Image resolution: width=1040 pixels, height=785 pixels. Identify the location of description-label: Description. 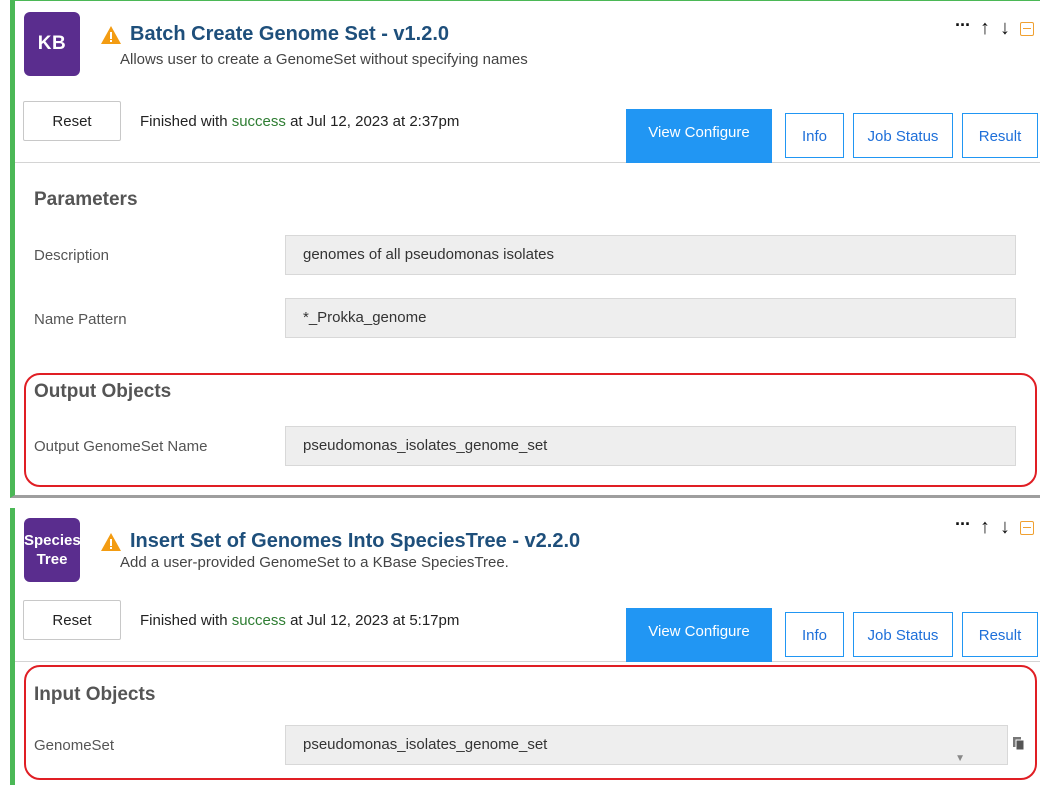
(72, 255).